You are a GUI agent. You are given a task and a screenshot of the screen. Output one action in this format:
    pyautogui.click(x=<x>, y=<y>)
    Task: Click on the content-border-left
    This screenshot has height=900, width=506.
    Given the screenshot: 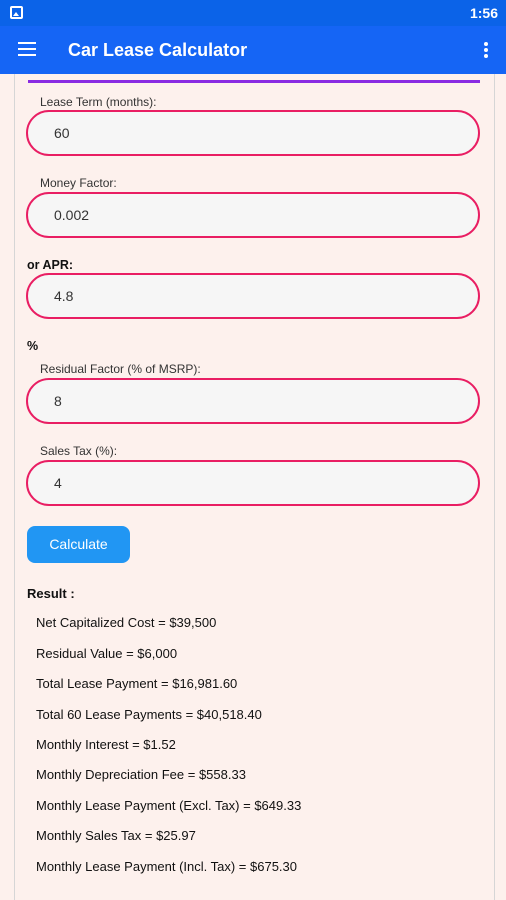 What is the action you would take?
    pyautogui.click(x=14, y=487)
    